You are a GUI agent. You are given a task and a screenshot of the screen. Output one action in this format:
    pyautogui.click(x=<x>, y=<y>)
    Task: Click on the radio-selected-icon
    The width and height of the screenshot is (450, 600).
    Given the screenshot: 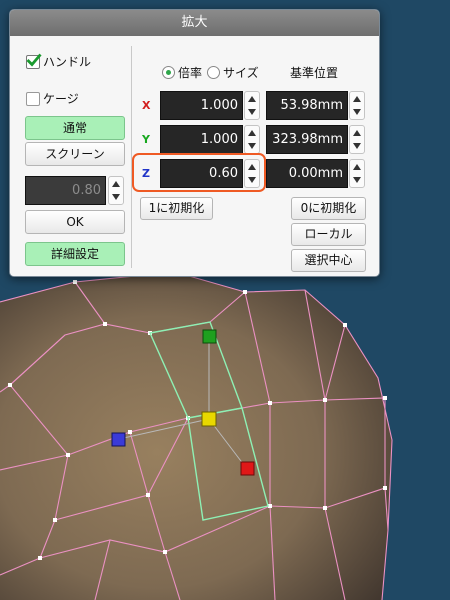 What is the action you would take?
    pyautogui.click(x=168, y=72)
    